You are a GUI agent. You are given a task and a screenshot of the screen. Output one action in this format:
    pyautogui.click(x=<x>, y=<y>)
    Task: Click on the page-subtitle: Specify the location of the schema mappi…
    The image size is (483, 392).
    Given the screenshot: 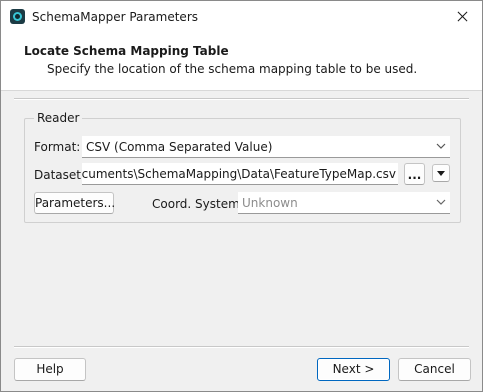 What is the action you would take?
    pyautogui.click(x=232, y=69)
    